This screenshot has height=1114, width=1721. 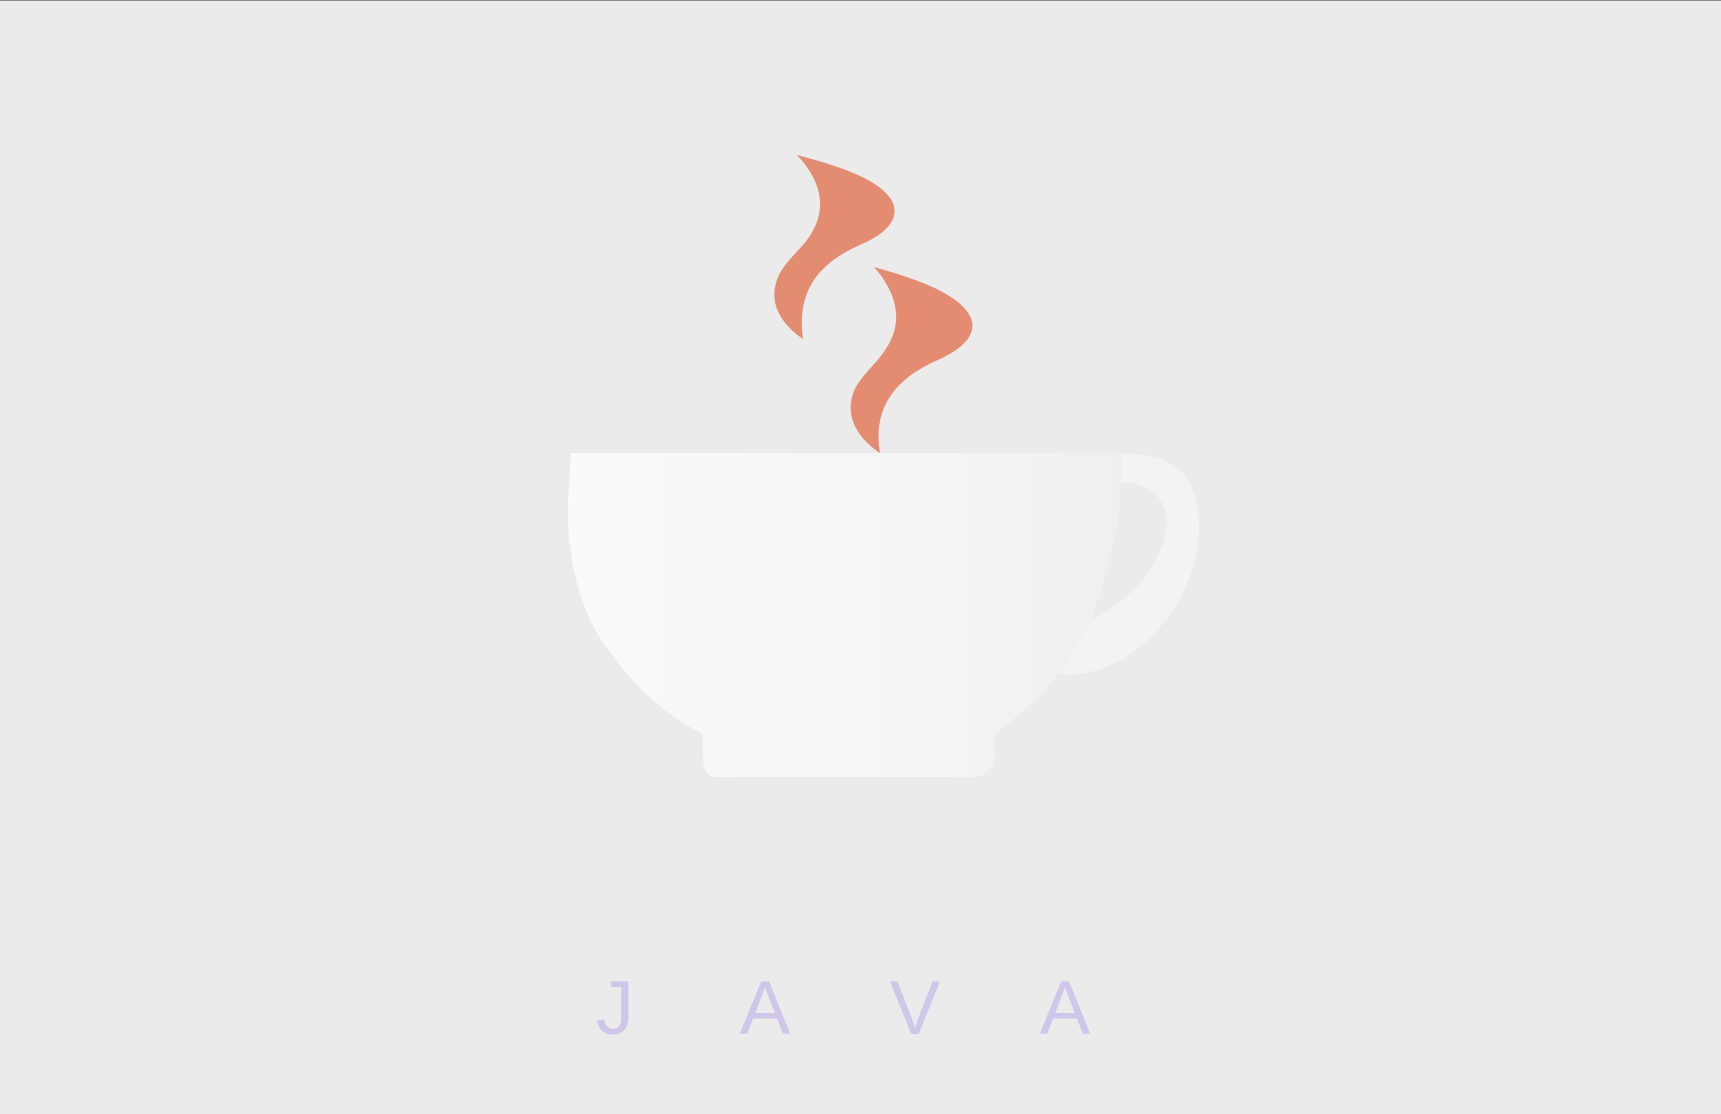 What do you see at coordinates (911, 360) in the screenshot?
I see `steam-wisp-right-icon` at bounding box center [911, 360].